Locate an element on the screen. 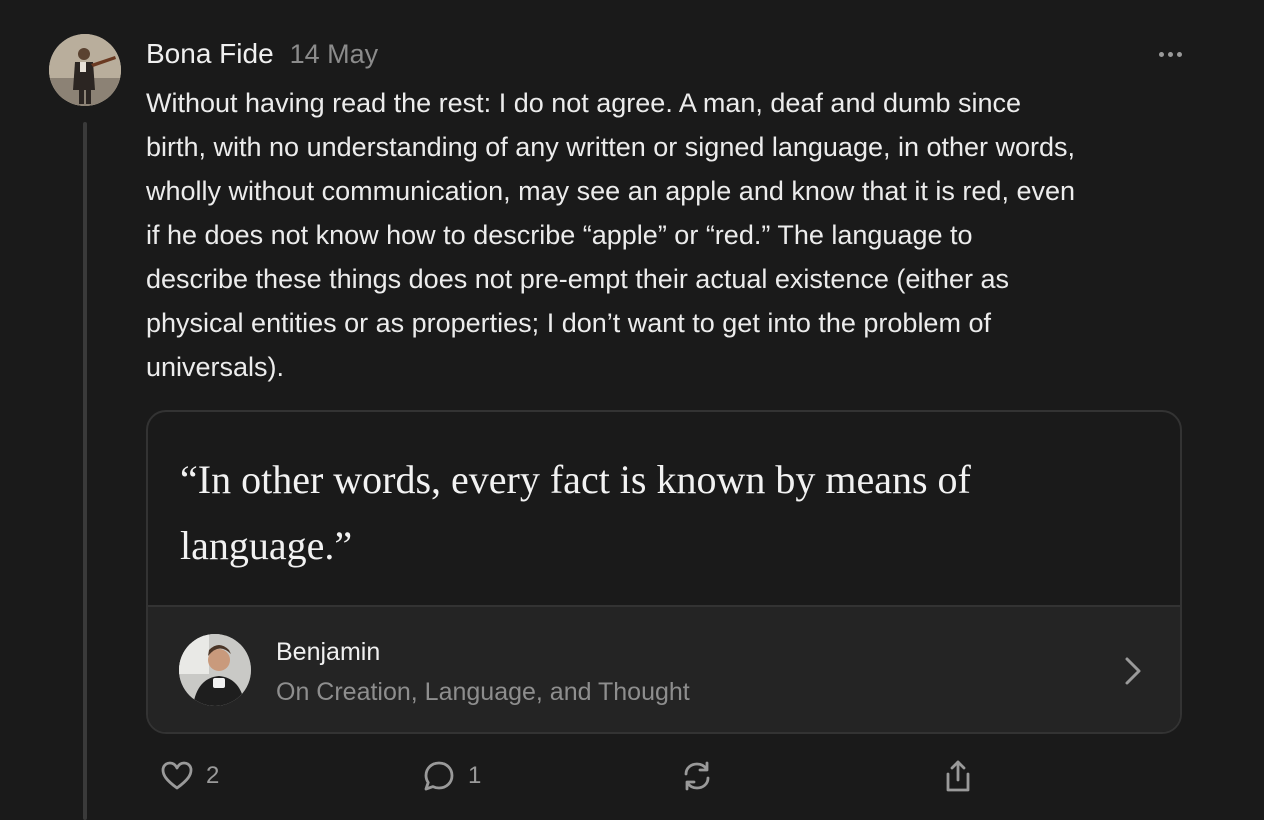  chevron-right-icon is located at coordinates (1133, 671).